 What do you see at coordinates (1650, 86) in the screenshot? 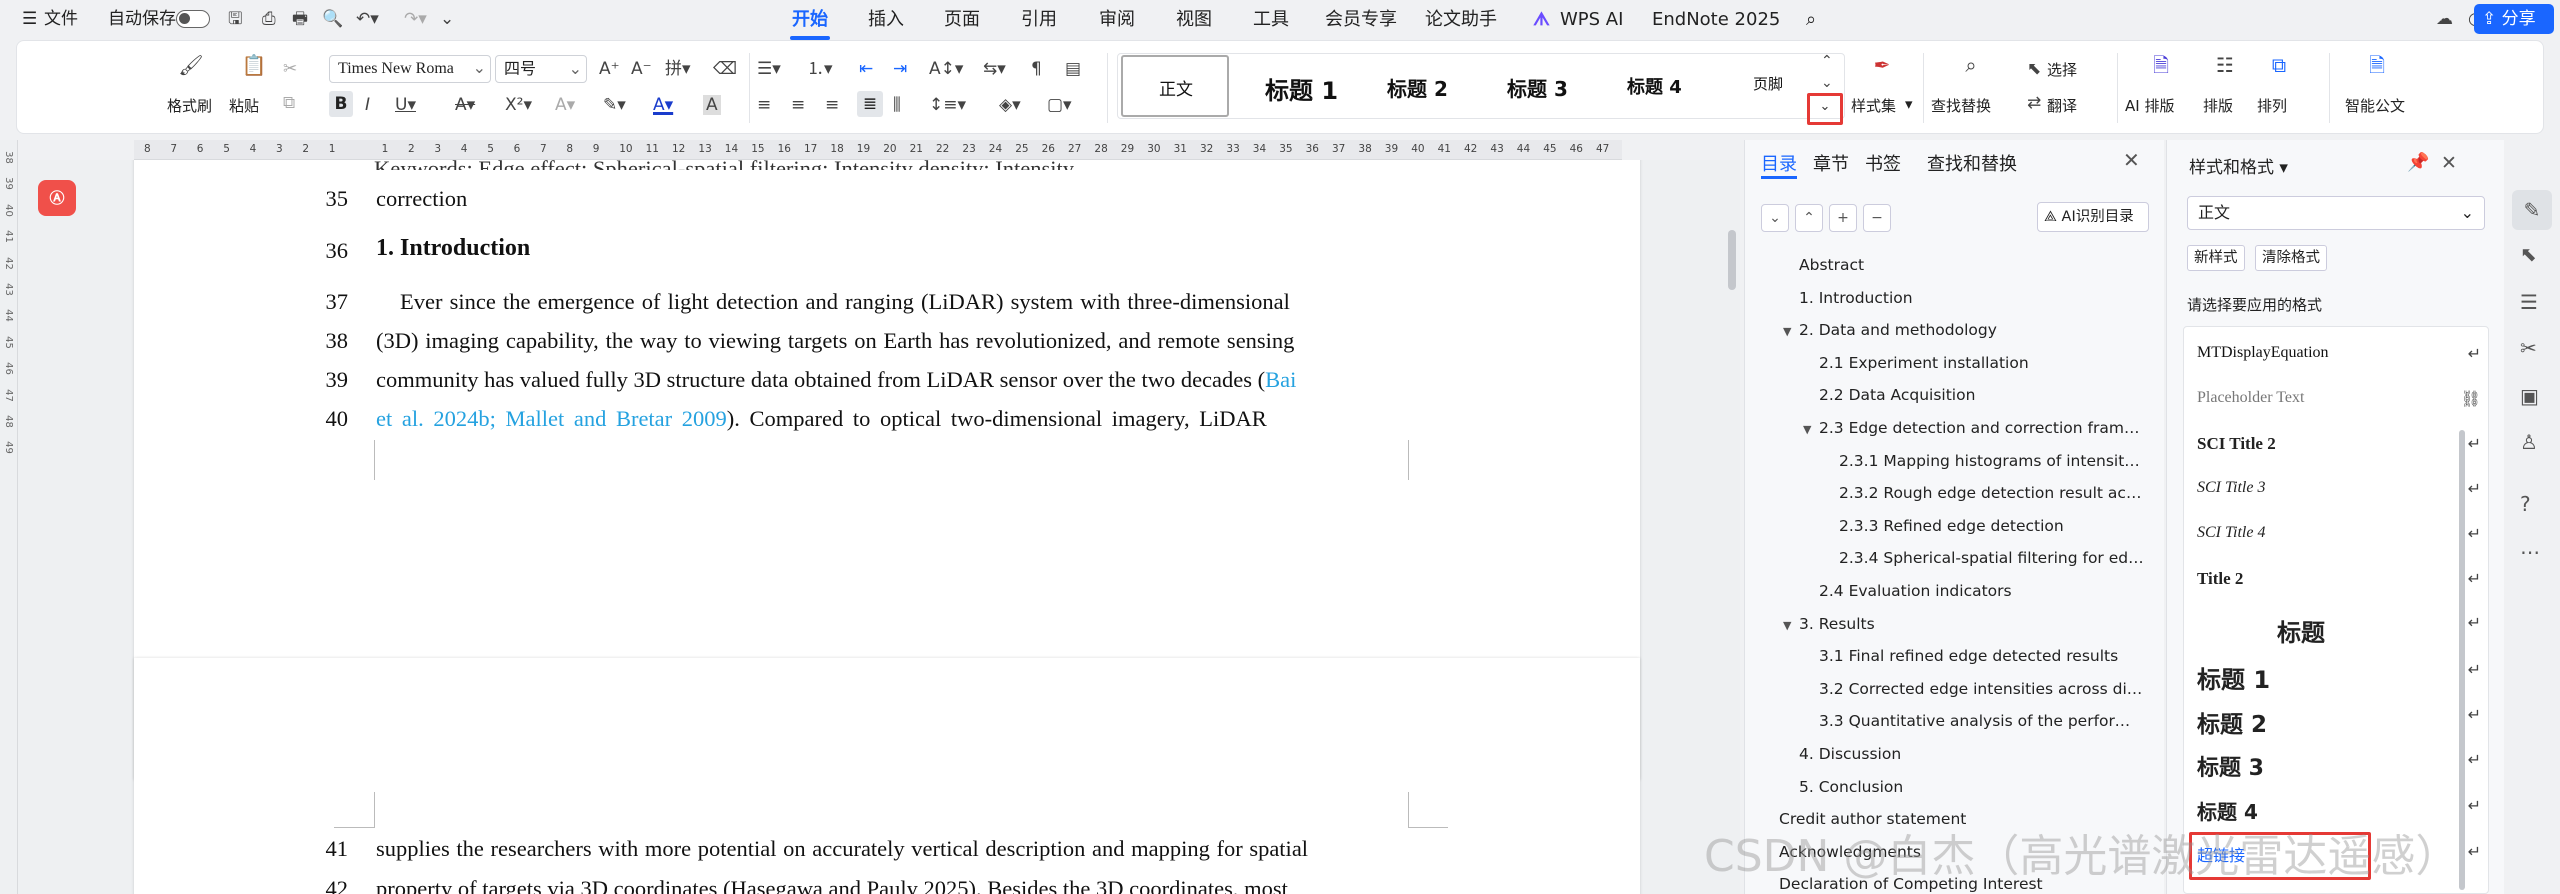
I see `style-heading-4: 标题 4` at bounding box center [1650, 86].